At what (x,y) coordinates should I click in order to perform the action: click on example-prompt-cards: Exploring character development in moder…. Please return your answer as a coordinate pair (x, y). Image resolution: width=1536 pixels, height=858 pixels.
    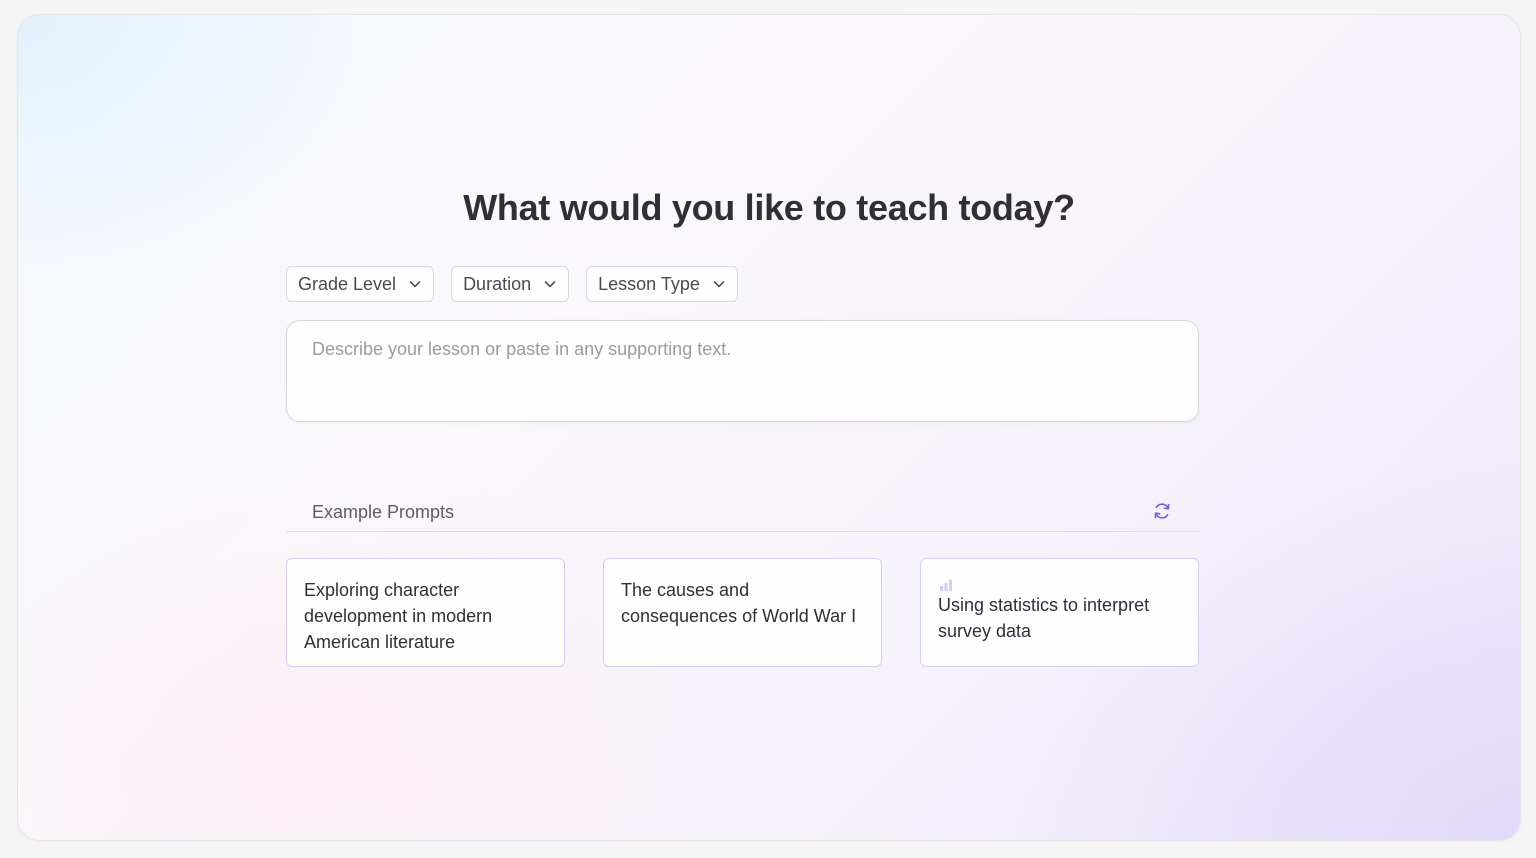
    Looking at the image, I should click on (742, 612).